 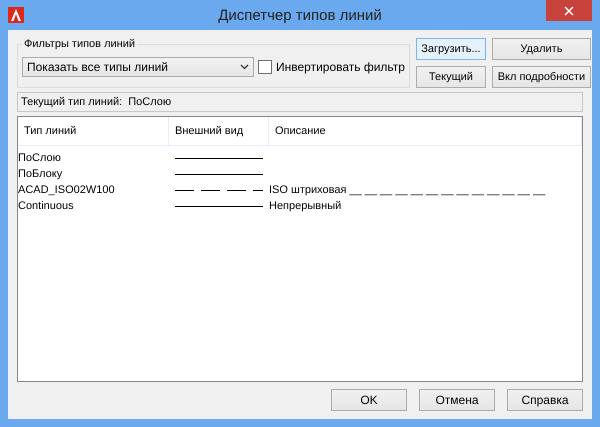 What do you see at coordinates (150, 102) in the screenshot?
I see `current-value: ПоСлою` at bounding box center [150, 102].